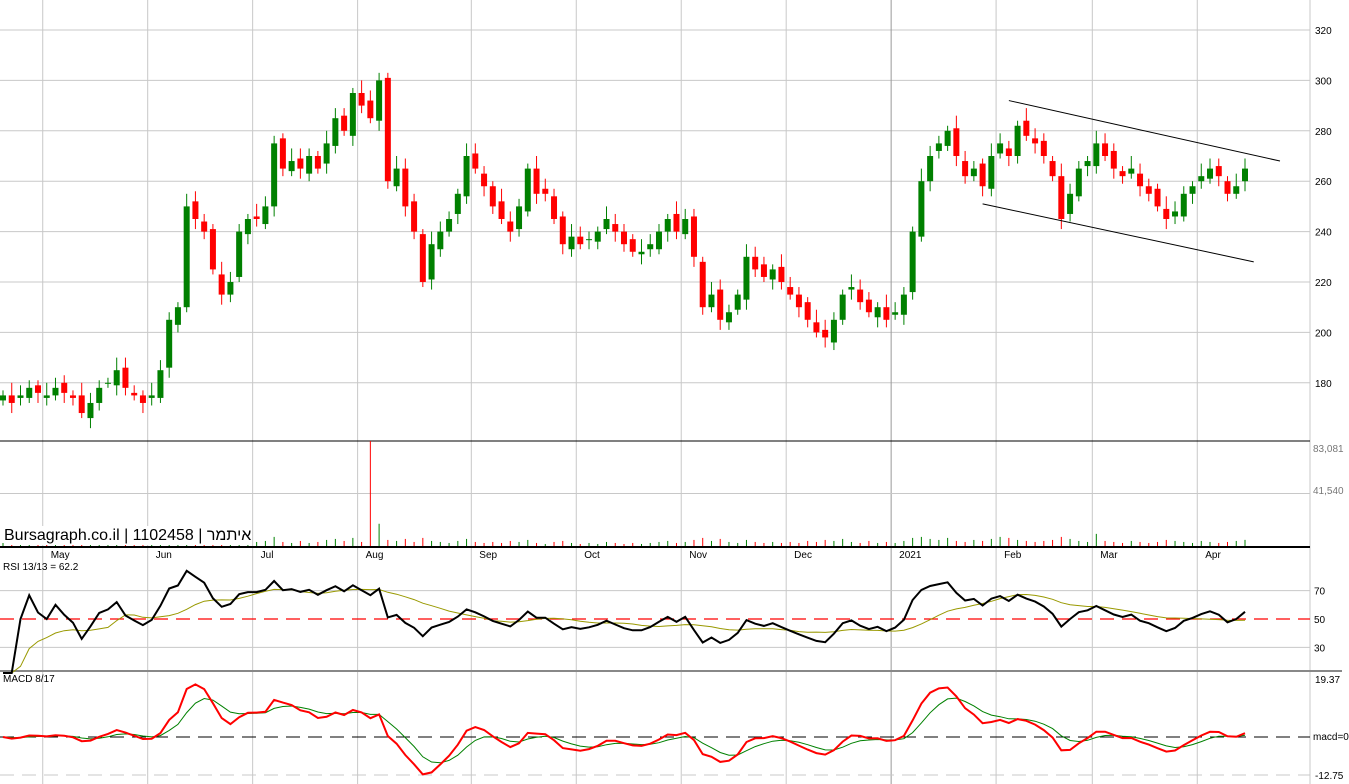  I want to click on price-tick-label: 200, so click(1323, 333).